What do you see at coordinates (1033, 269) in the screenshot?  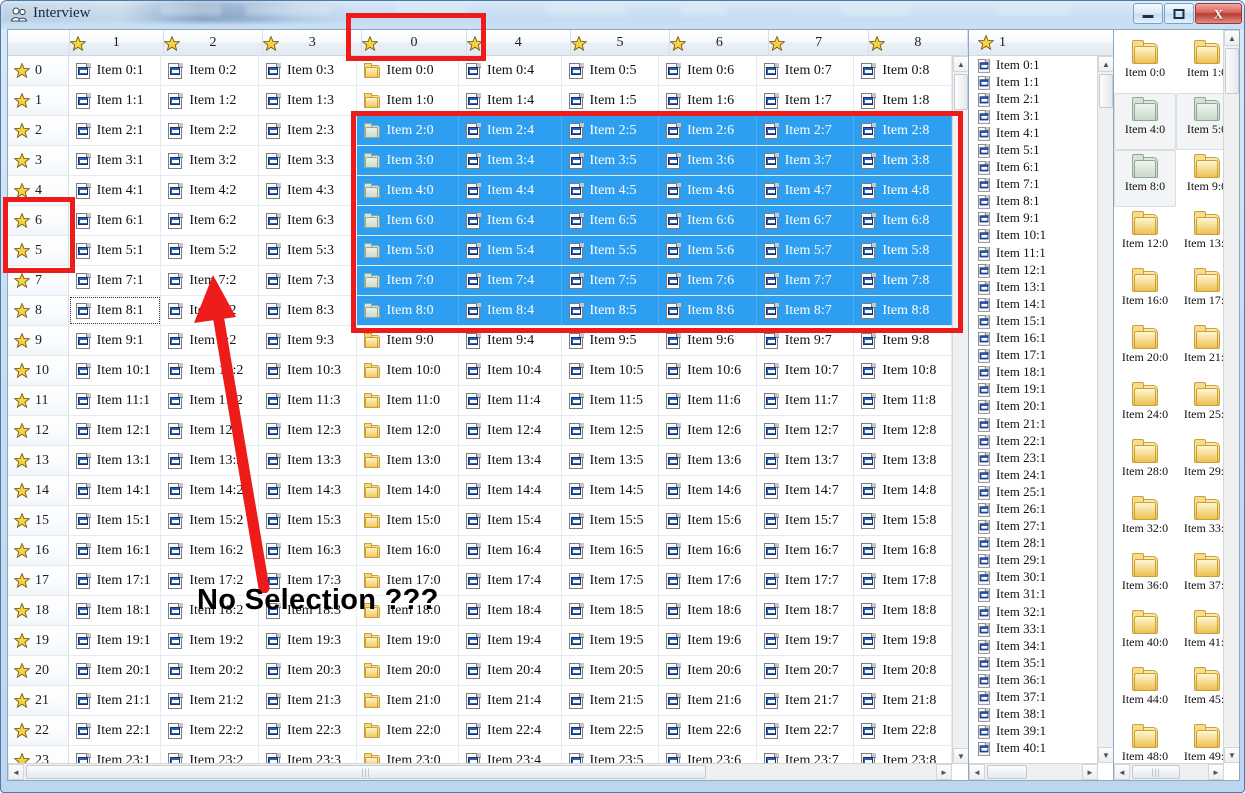 I see `list-item: Item 12:1` at bounding box center [1033, 269].